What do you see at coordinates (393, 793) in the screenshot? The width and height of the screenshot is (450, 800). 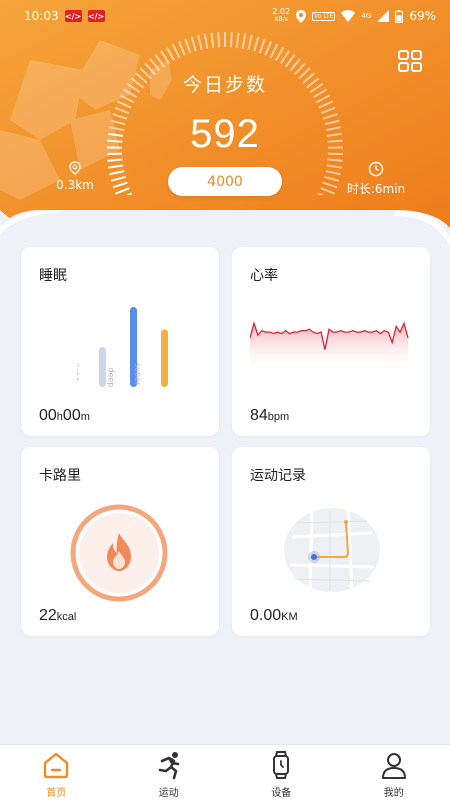 I see `nav-label-profile: 我的` at bounding box center [393, 793].